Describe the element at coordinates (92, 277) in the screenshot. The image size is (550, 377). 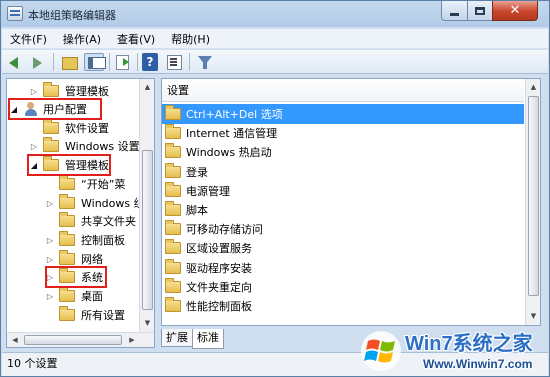
I see `tree-item-label: 系统` at that location.